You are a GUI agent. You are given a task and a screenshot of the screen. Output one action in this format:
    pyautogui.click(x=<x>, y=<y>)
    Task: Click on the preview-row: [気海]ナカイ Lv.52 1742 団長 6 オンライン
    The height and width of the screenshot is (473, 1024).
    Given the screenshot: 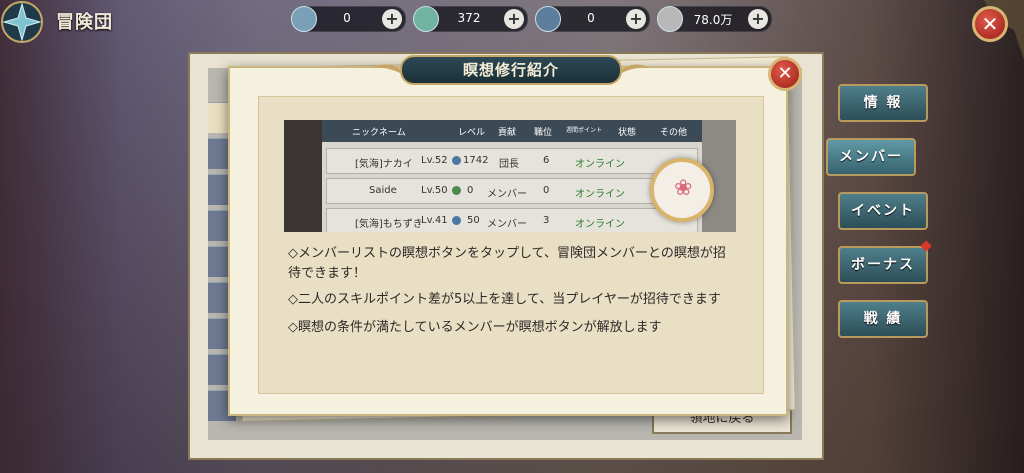 What is the action you would take?
    pyautogui.click(x=512, y=161)
    